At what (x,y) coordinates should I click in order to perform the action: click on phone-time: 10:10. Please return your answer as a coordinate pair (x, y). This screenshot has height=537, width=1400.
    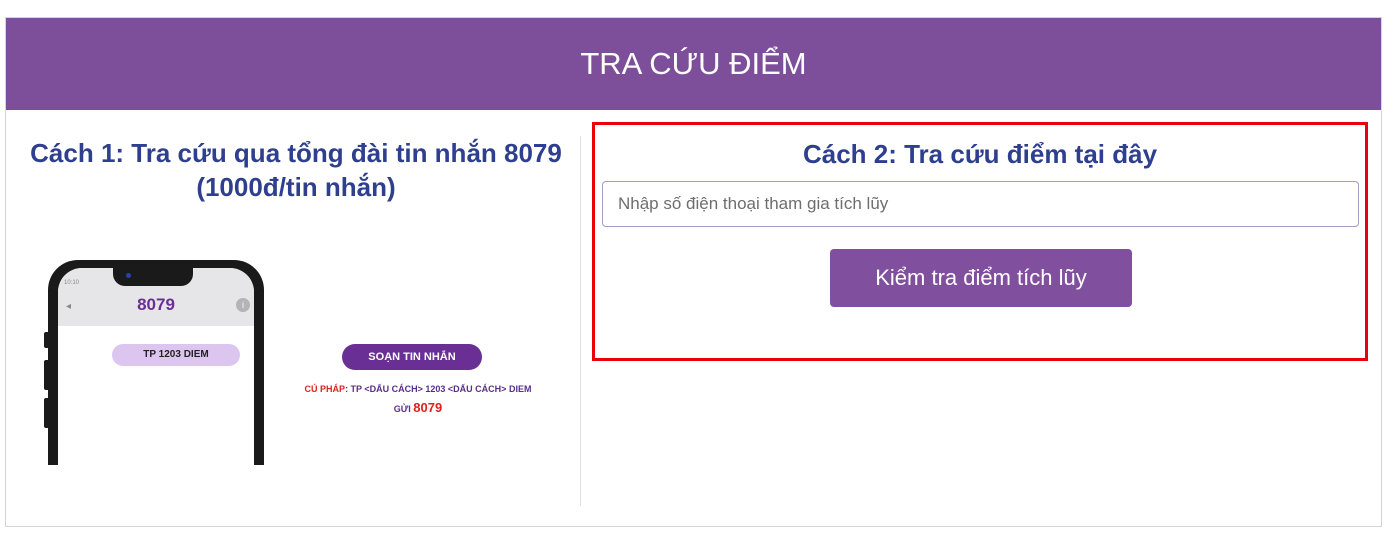
    Looking at the image, I should click on (72, 283).